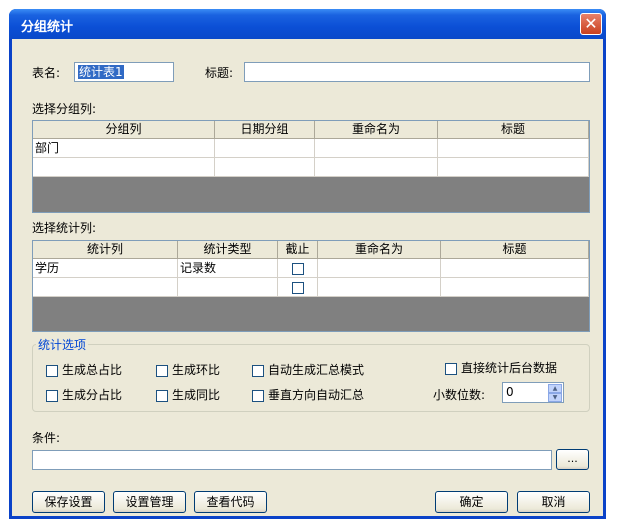 This screenshot has height=527, width=624. Describe the element at coordinates (92, 370) in the screenshot. I see `checkbox-label: 生成总占比` at that location.